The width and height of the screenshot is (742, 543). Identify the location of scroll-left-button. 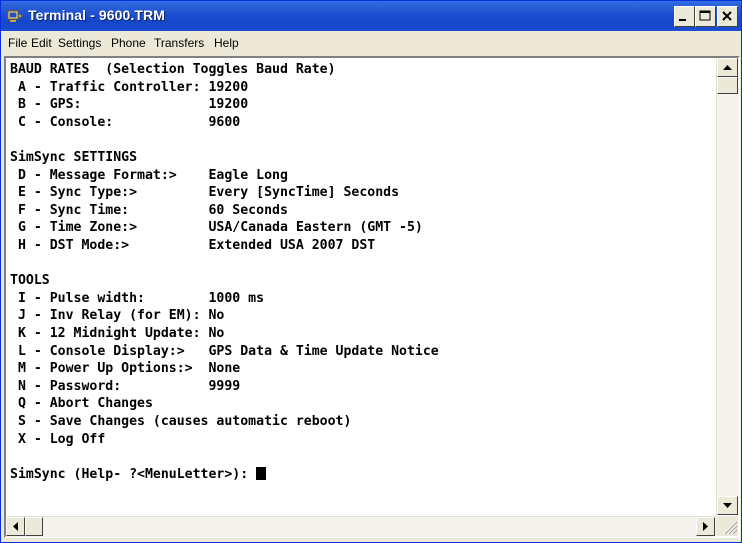
(15, 526).